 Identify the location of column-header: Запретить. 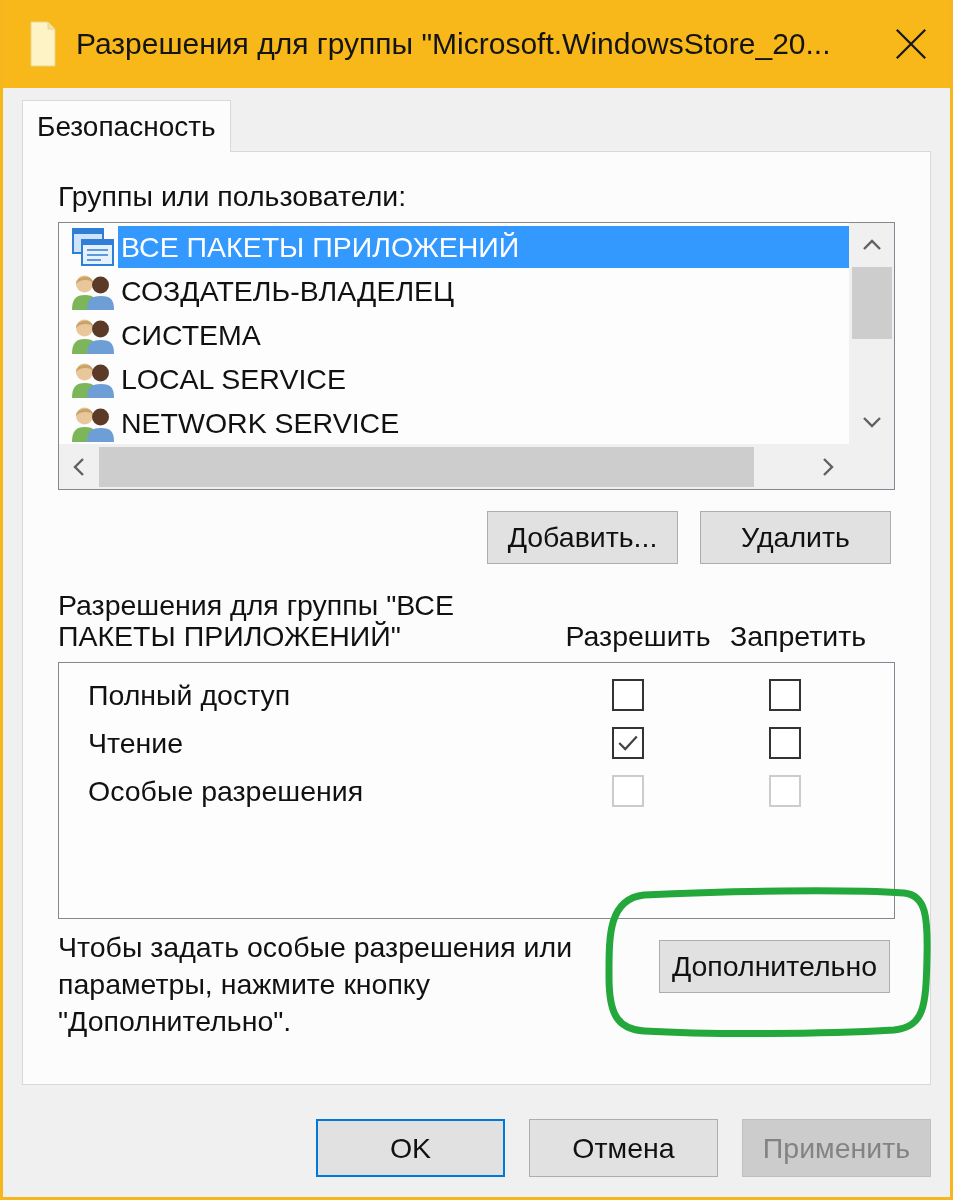
(798, 636).